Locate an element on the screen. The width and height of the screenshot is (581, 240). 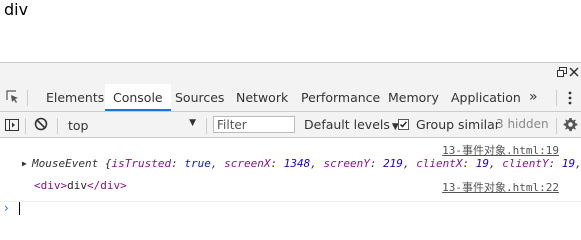
tab-memory: Memory is located at coordinates (413, 97).